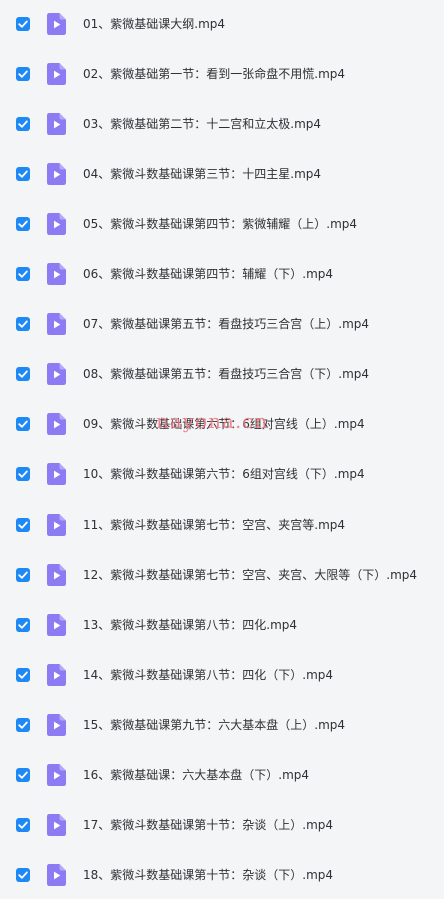  What do you see at coordinates (208, 274) in the screenshot?
I see `file-name: 06、紫微斗数基础课第四节：辅耀（下）.mp4` at bounding box center [208, 274].